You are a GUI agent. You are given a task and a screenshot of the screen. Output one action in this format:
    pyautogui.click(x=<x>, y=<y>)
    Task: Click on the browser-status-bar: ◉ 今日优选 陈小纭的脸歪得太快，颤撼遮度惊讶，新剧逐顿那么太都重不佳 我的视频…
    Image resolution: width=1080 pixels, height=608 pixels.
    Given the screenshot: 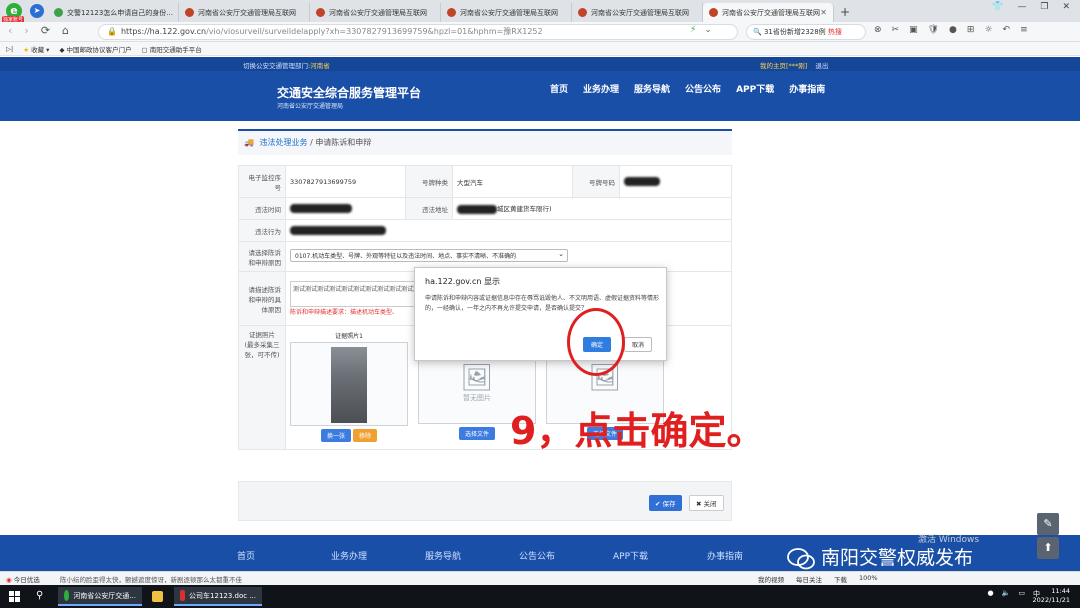 What is the action you would take?
    pyautogui.click(x=540, y=578)
    